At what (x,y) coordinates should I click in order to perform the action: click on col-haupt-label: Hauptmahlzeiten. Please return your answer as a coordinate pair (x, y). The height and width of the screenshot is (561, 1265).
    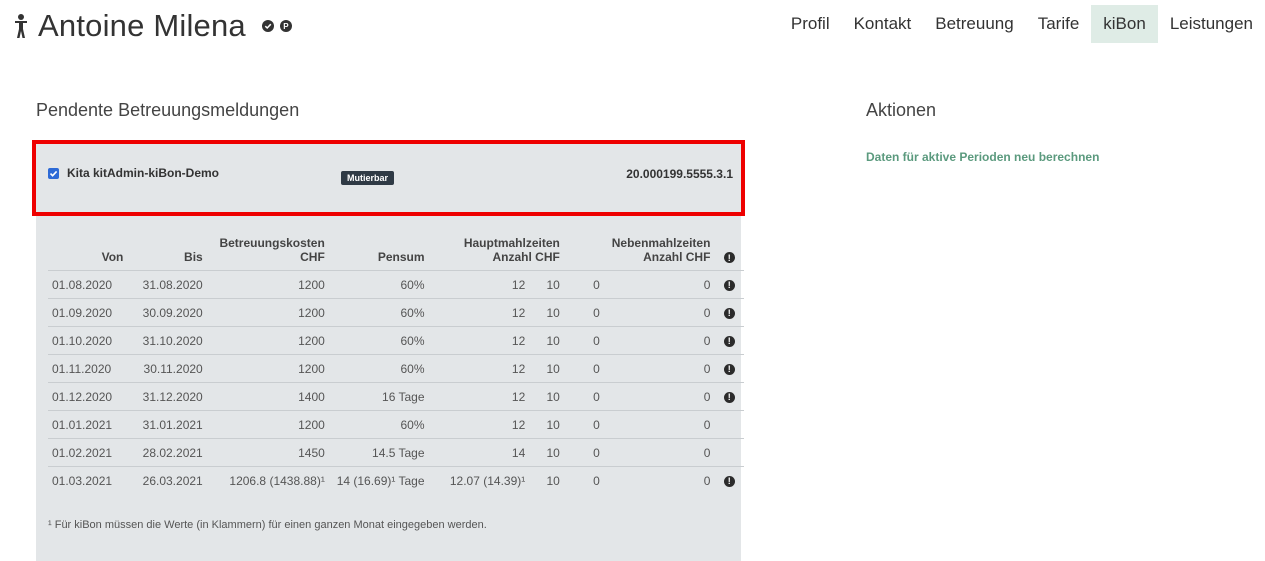
    Looking at the image, I should click on (511, 243).